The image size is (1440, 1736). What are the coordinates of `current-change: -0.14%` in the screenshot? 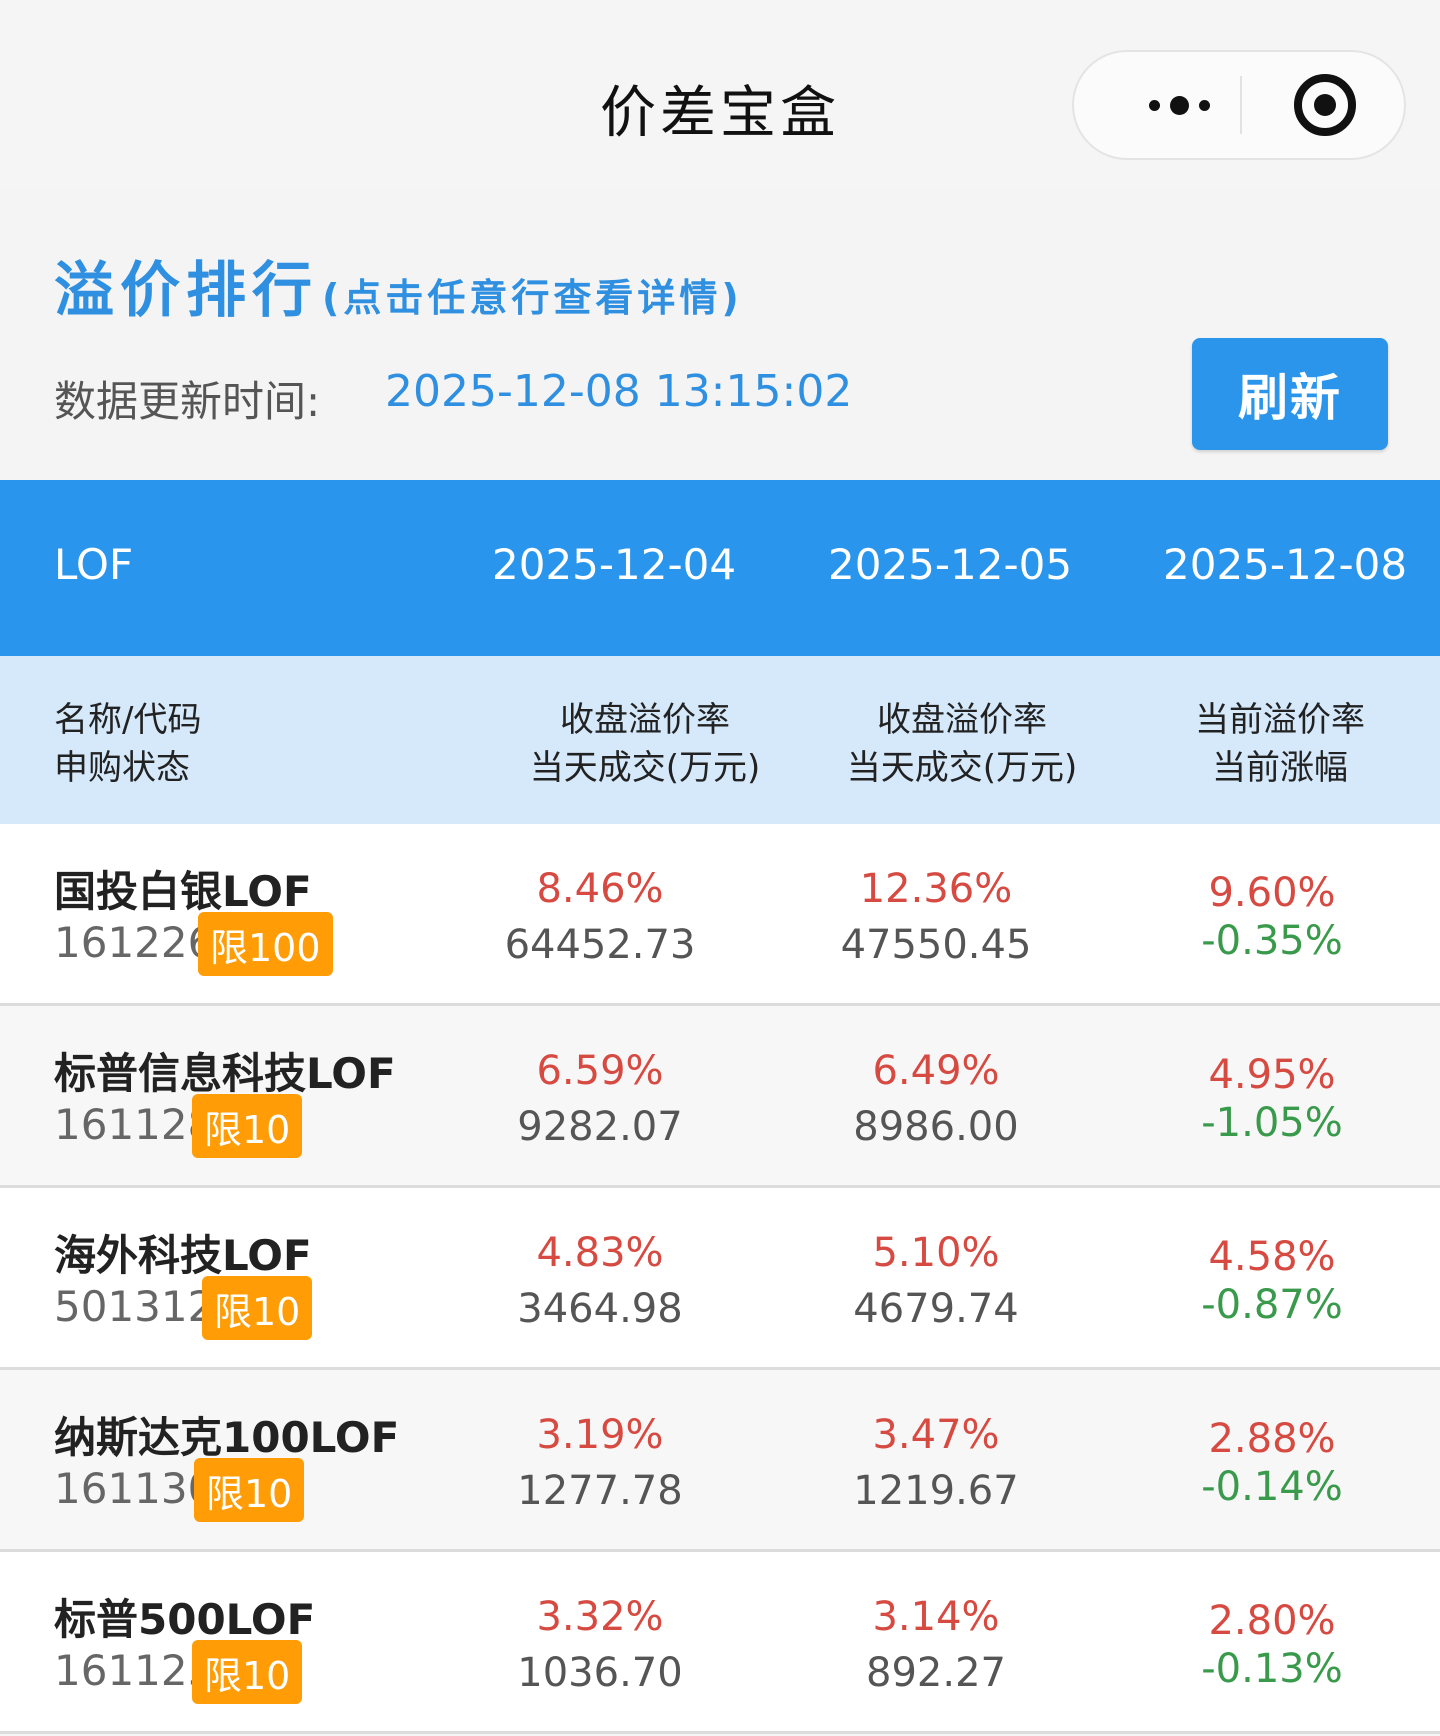 It's located at (1272, 1487).